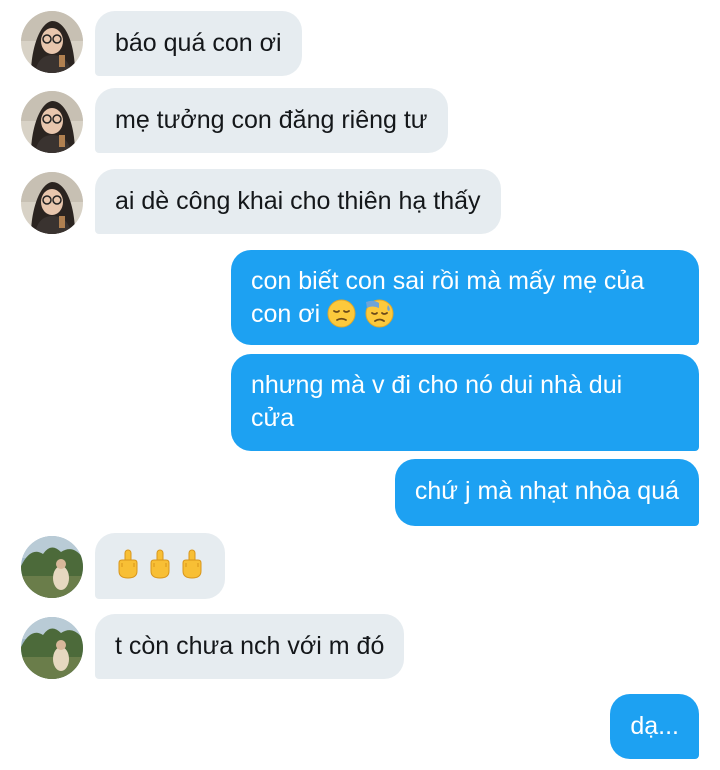  What do you see at coordinates (437, 385) in the screenshot?
I see `message-text-line: nhưng mà v đi cho nó dui nhà dui` at bounding box center [437, 385].